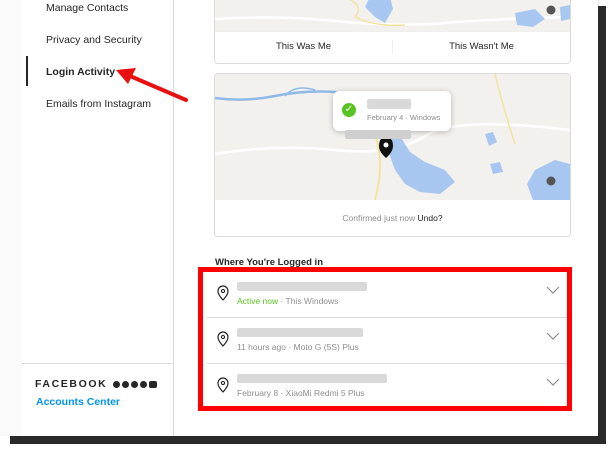 This screenshot has height=450, width=610. What do you see at coordinates (71, 384) in the screenshot?
I see `facebook-wordmark: FACEBOOK` at bounding box center [71, 384].